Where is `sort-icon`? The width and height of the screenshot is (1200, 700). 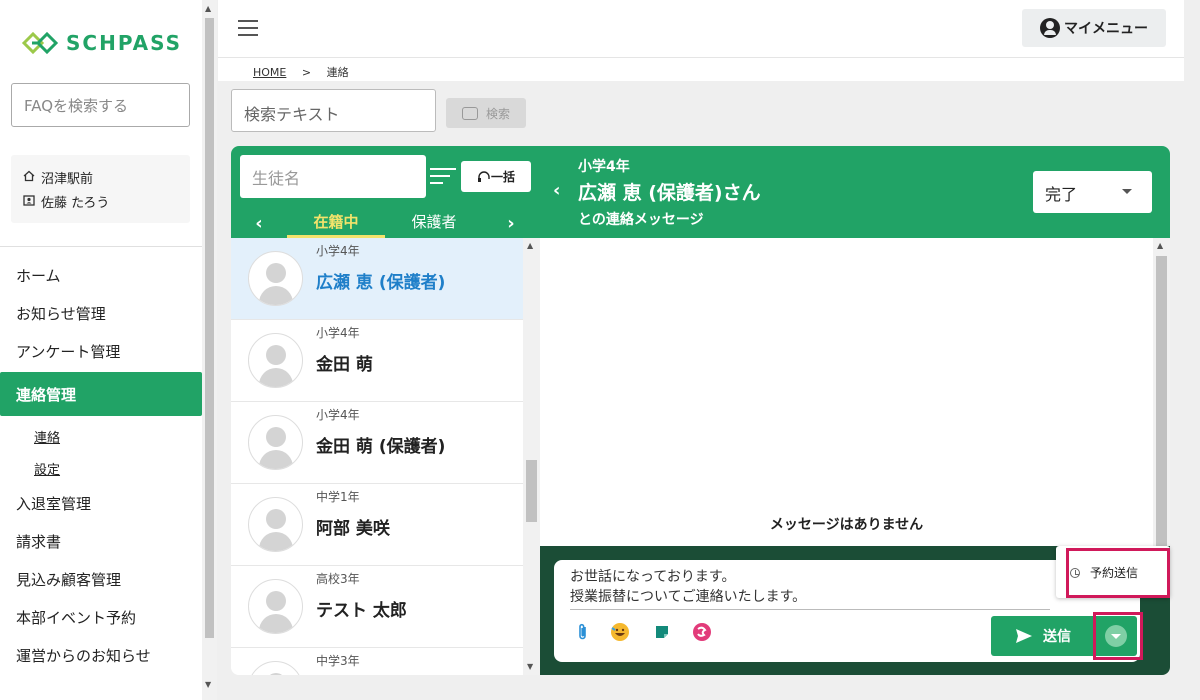 sort-icon is located at coordinates (443, 177).